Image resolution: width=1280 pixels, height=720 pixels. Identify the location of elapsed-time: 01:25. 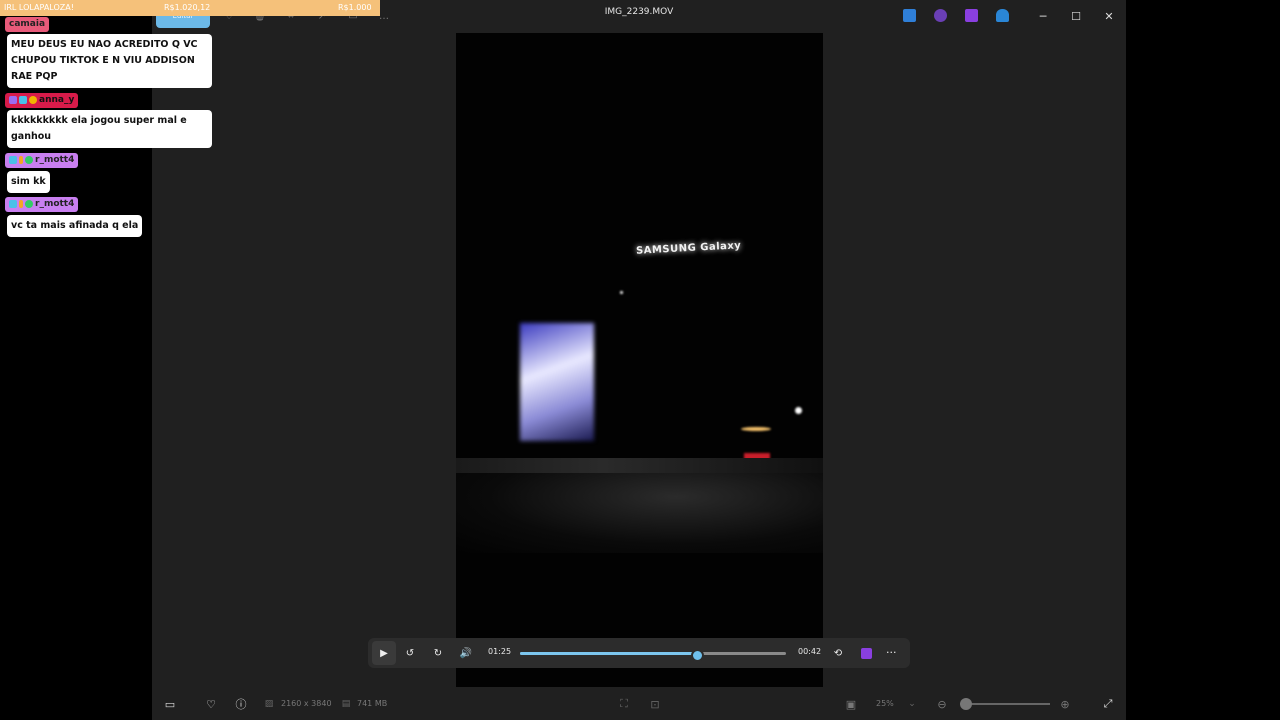
(500, 651).